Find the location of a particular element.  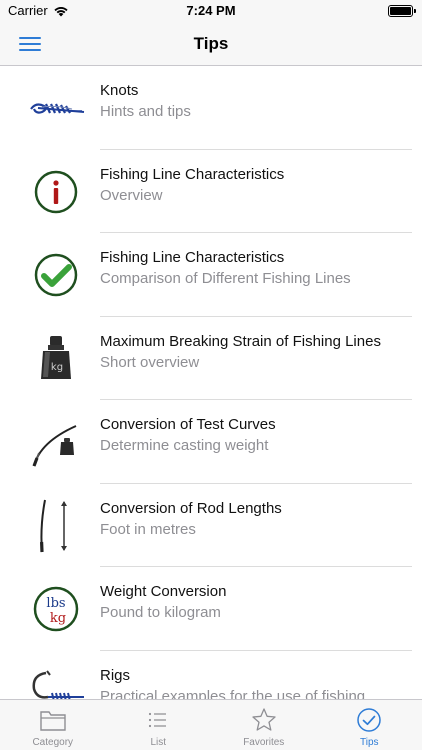

page-title: Tips is located at coordinates (211, 43).